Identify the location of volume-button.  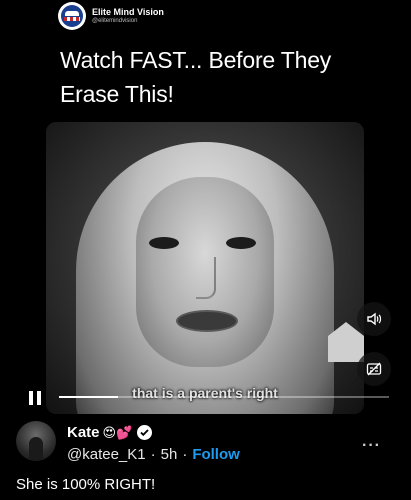
(374, 319).